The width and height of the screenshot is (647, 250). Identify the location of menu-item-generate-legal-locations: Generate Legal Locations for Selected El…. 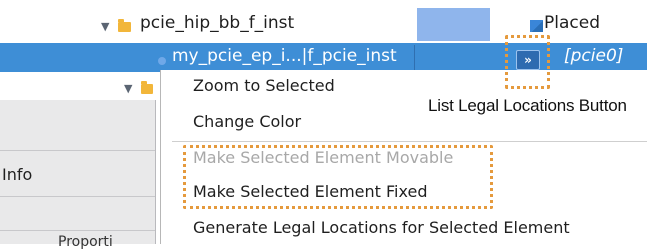
(381, 227).